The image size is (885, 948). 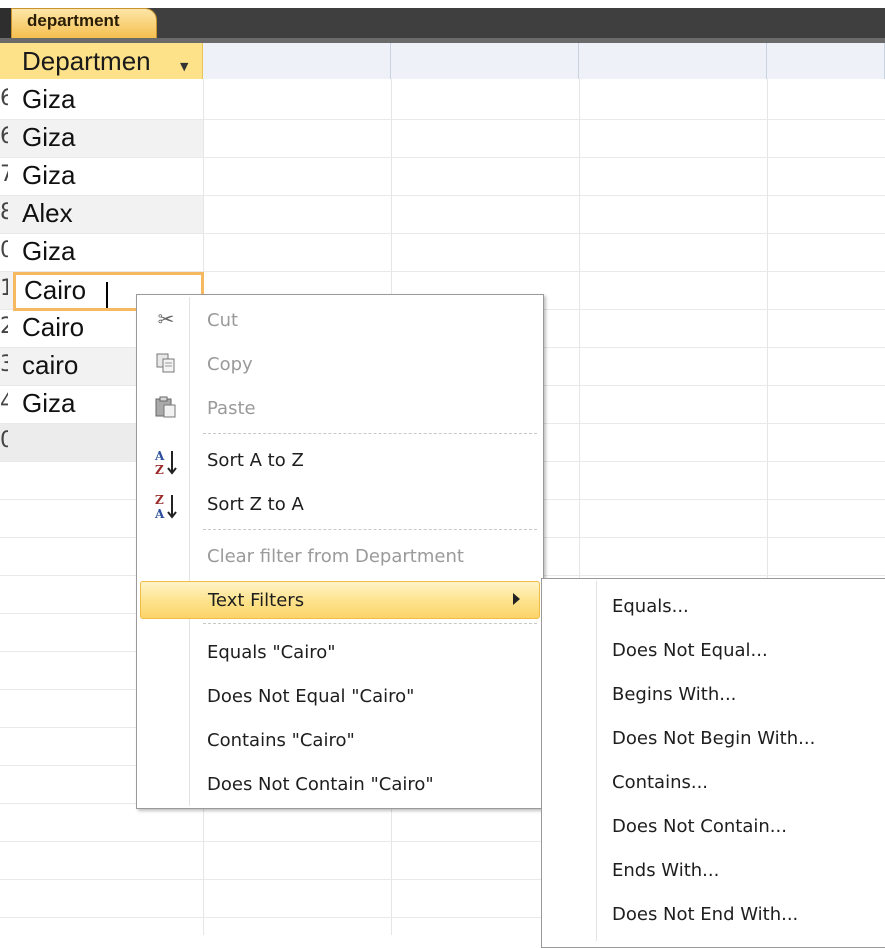 What do you see at coordinates (4, 212) in the screenshot?
I see `row-number: 8` at bounding box center [4, 212].